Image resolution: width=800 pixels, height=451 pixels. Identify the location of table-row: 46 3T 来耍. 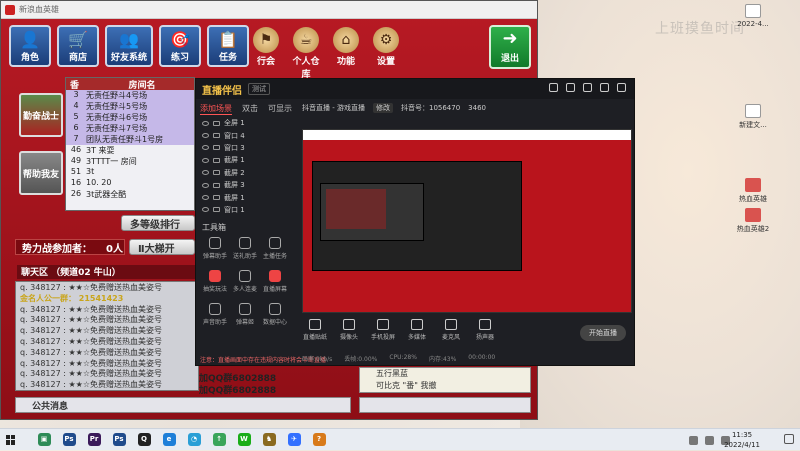
(130, 150).